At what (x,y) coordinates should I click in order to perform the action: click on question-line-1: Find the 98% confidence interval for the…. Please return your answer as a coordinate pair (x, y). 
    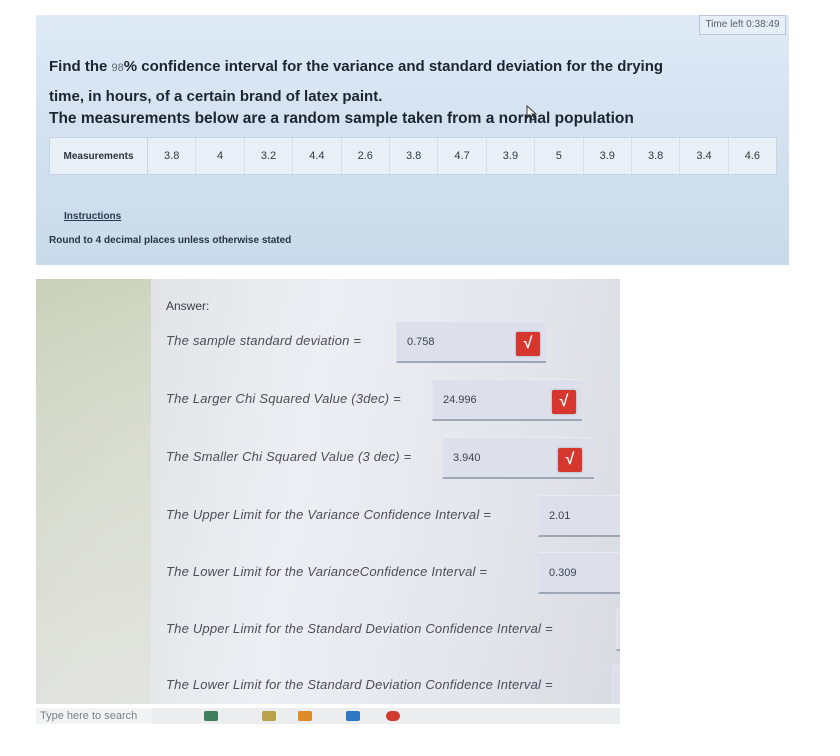
    Looking at the image, I should click on (356, 66).